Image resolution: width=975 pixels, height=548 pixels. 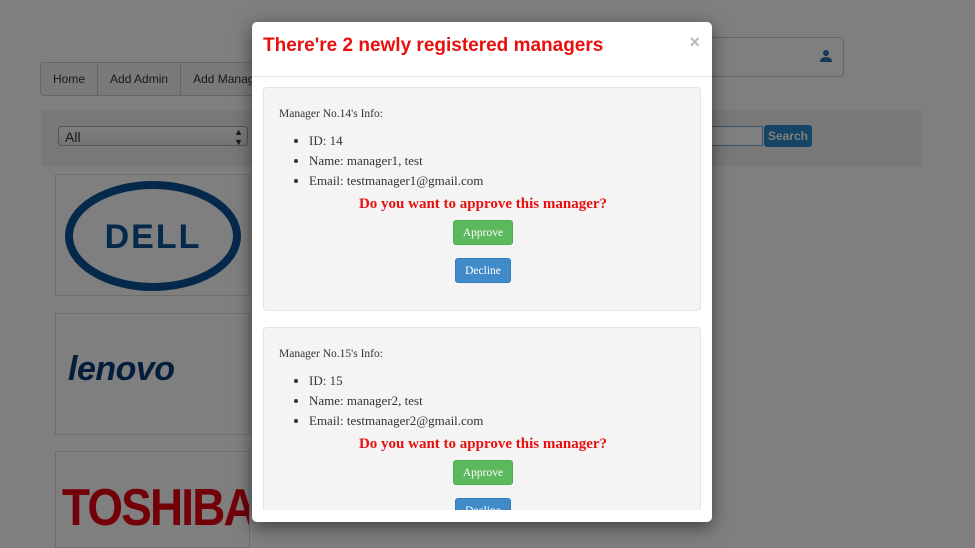 What do you see at coordinates (396, 181) in the screenshot?
I see `manager-email: Email: testmanager1@gmail.com` at bounding box center [396, 181].